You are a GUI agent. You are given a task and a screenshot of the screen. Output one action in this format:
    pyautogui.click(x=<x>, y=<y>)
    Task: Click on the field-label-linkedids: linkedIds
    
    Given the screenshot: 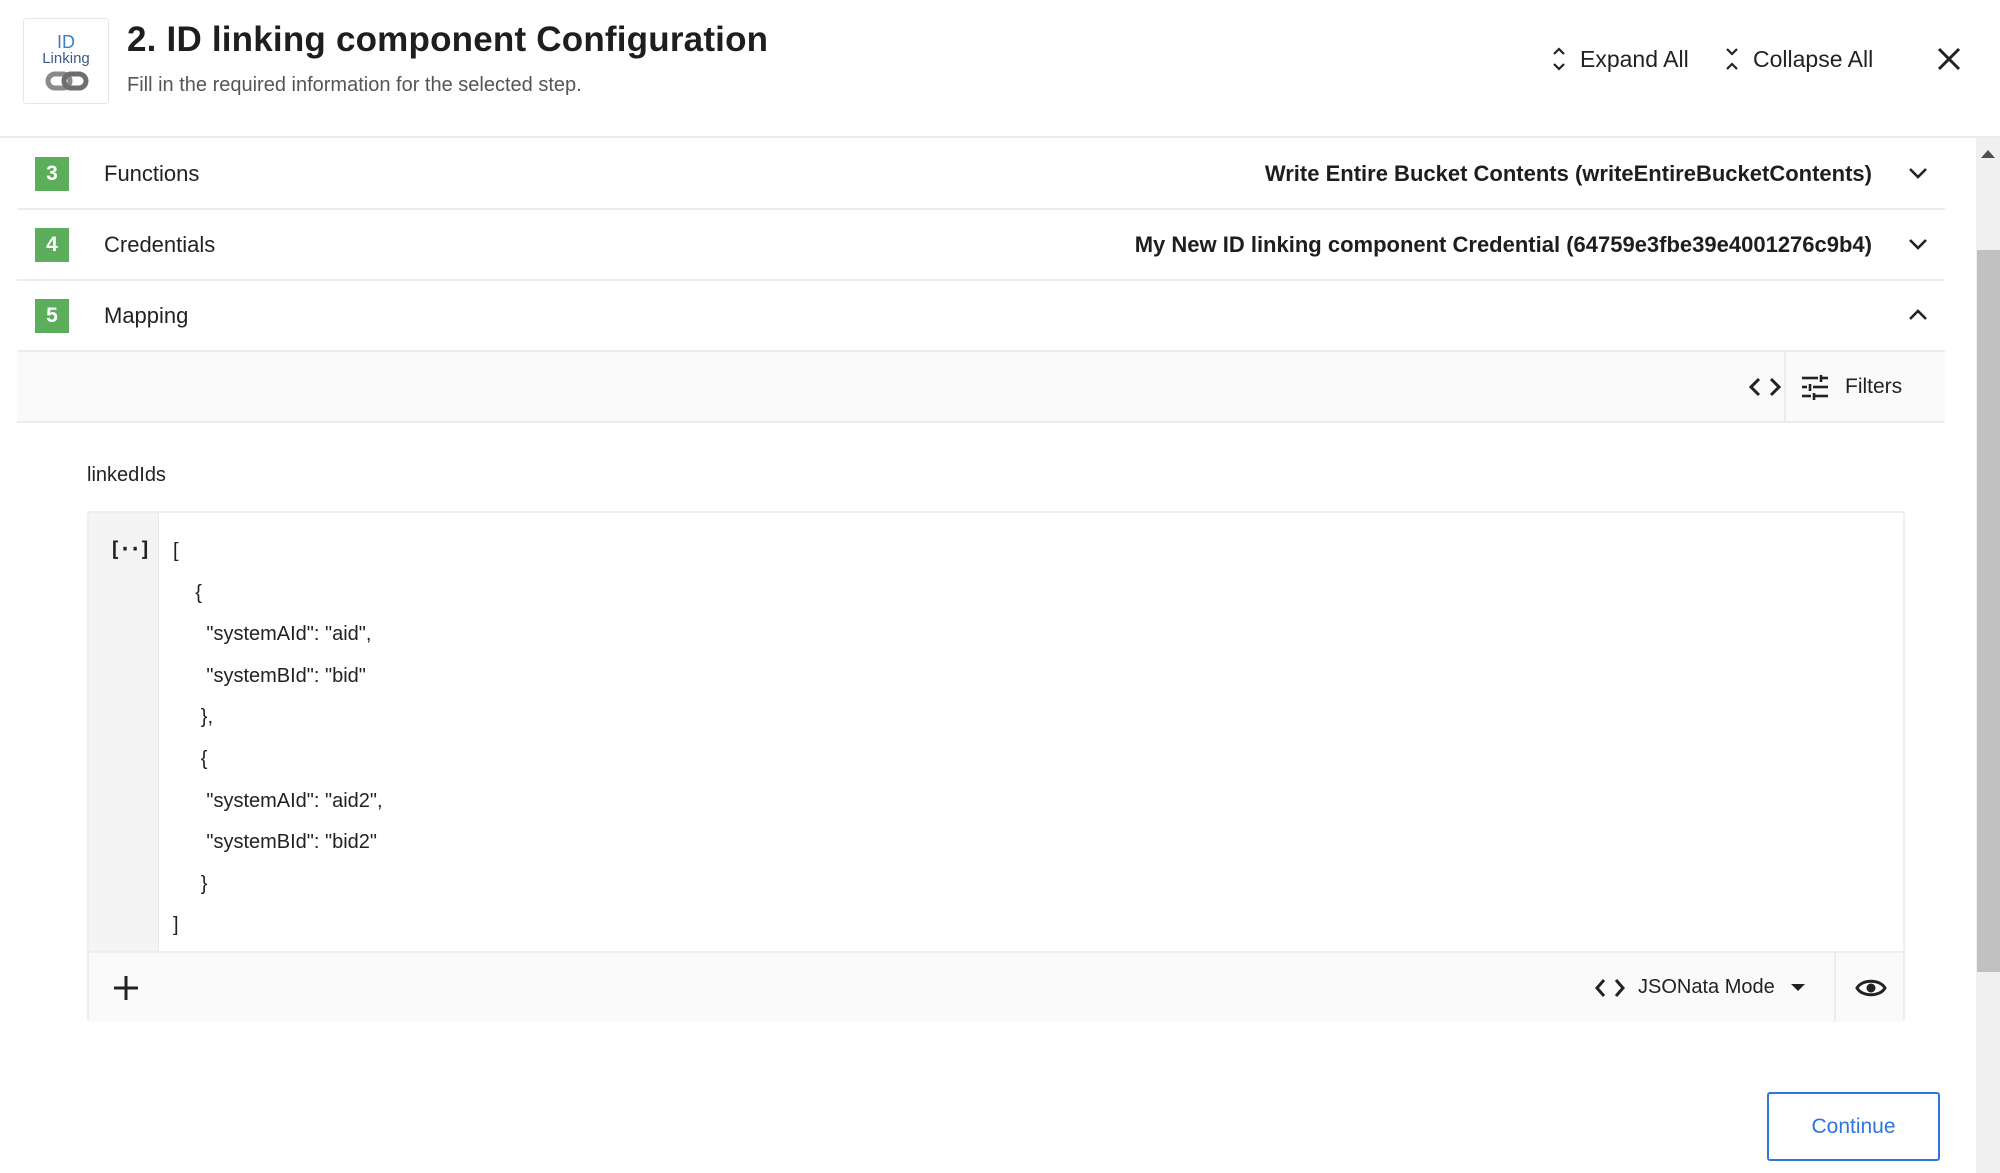 What is the action you would take?
    pyautogui.click(x=126, y=475)
    